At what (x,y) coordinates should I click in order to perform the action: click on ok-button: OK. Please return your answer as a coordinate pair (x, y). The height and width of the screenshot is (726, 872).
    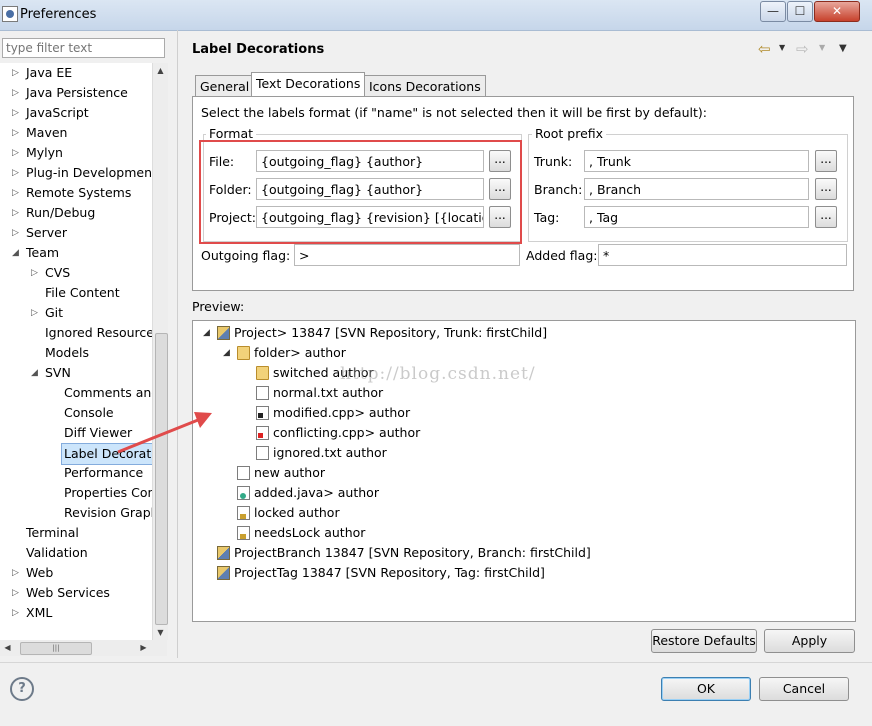
    Looking at the image, I should click on (706, 689).